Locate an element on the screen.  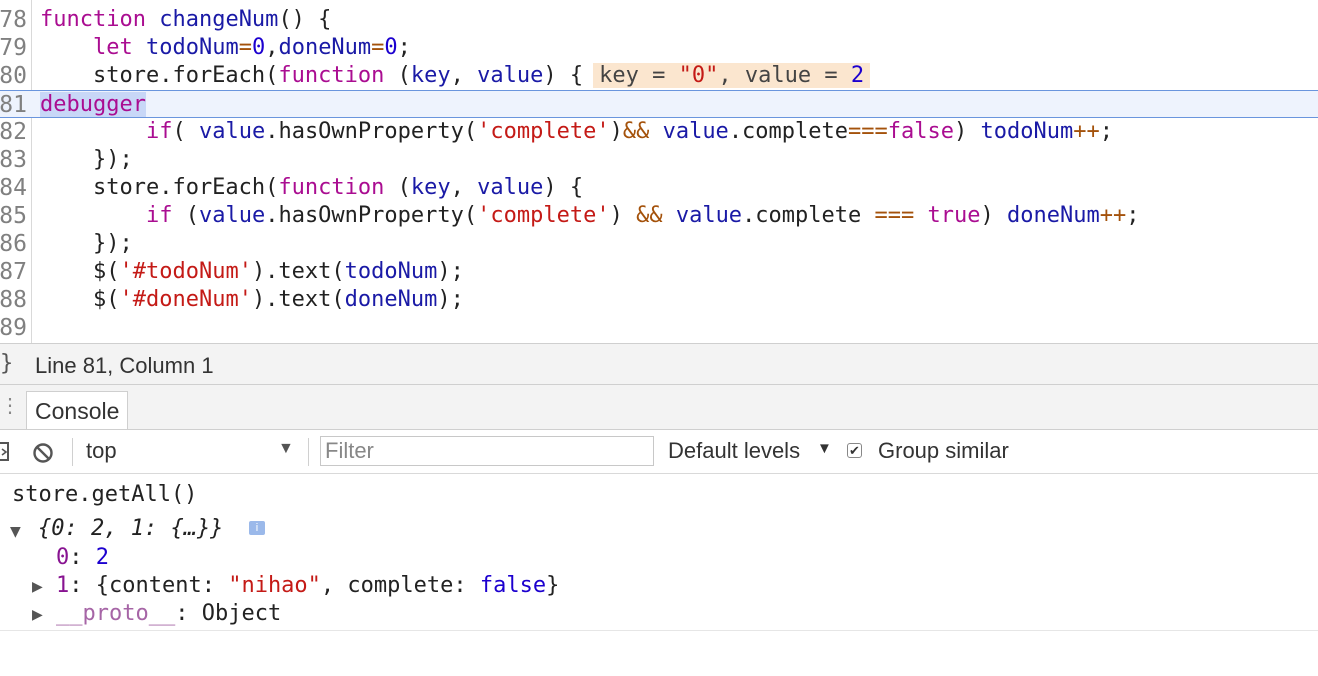
inline-value-part: "0" is located at coordinates (698, 75).